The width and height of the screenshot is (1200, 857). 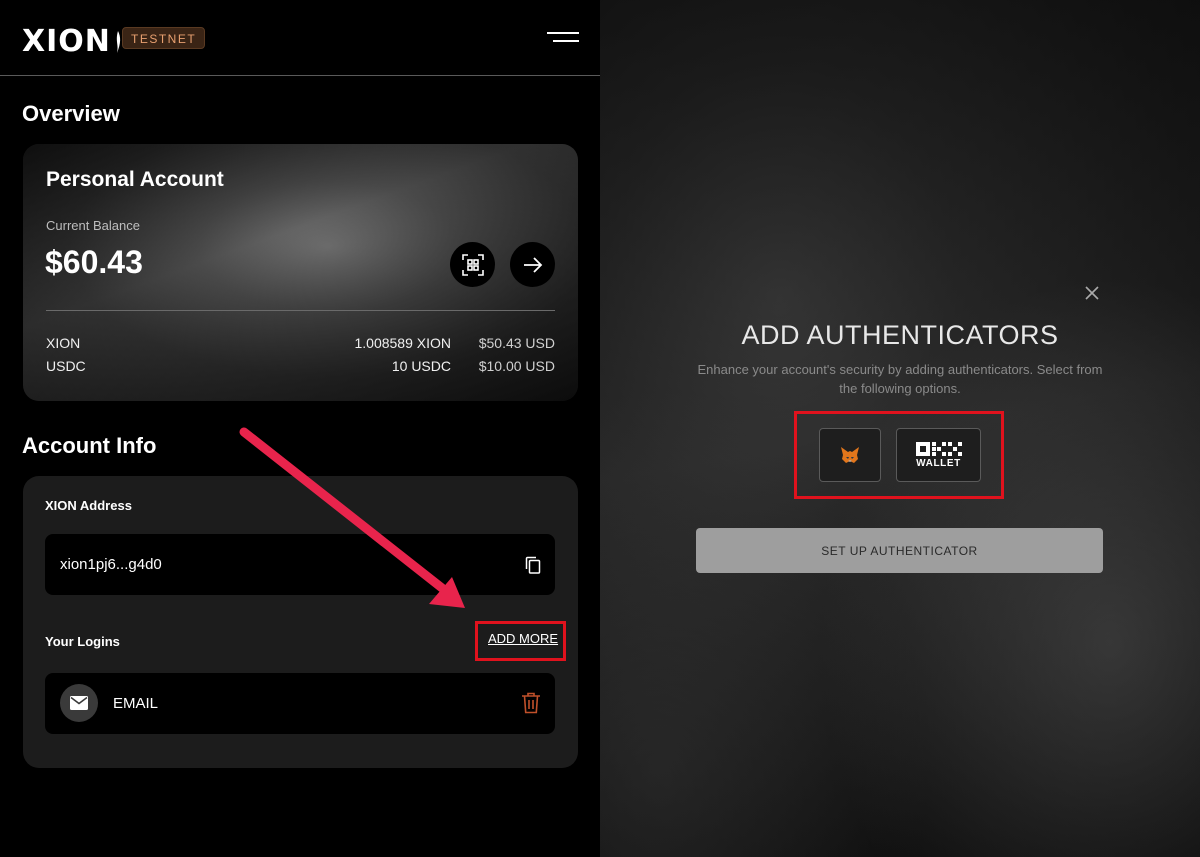 What do you see at coordinates (63, 343) in the screenshot?
I see `asset-name: XION` at bounding box center [63, 343].